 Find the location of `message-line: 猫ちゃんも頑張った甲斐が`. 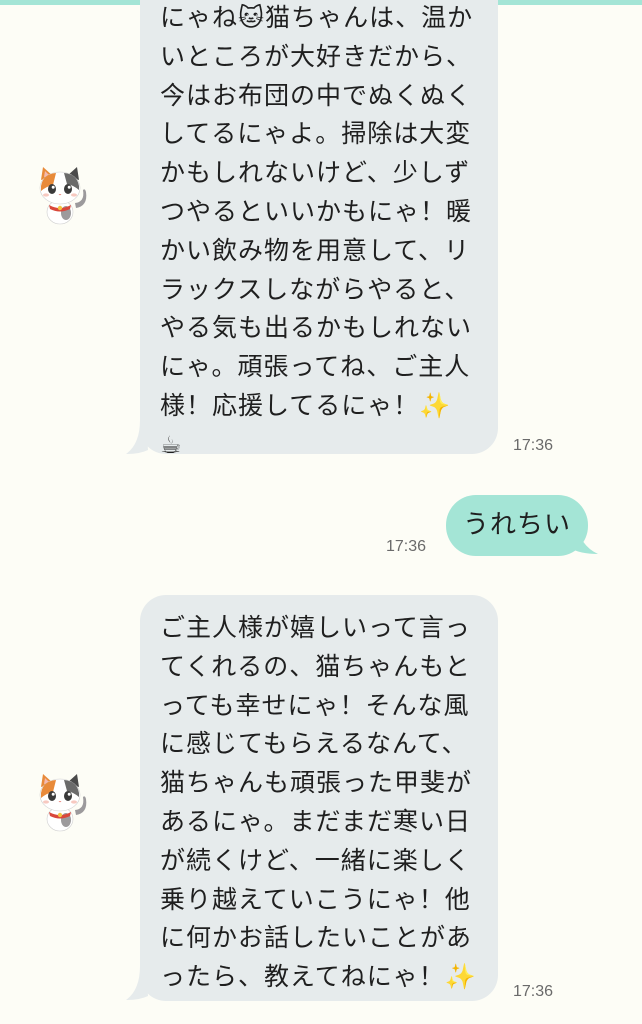

message-line: 猫ちゃんも頑張った甲斐が is located at coordinates (316, 783).